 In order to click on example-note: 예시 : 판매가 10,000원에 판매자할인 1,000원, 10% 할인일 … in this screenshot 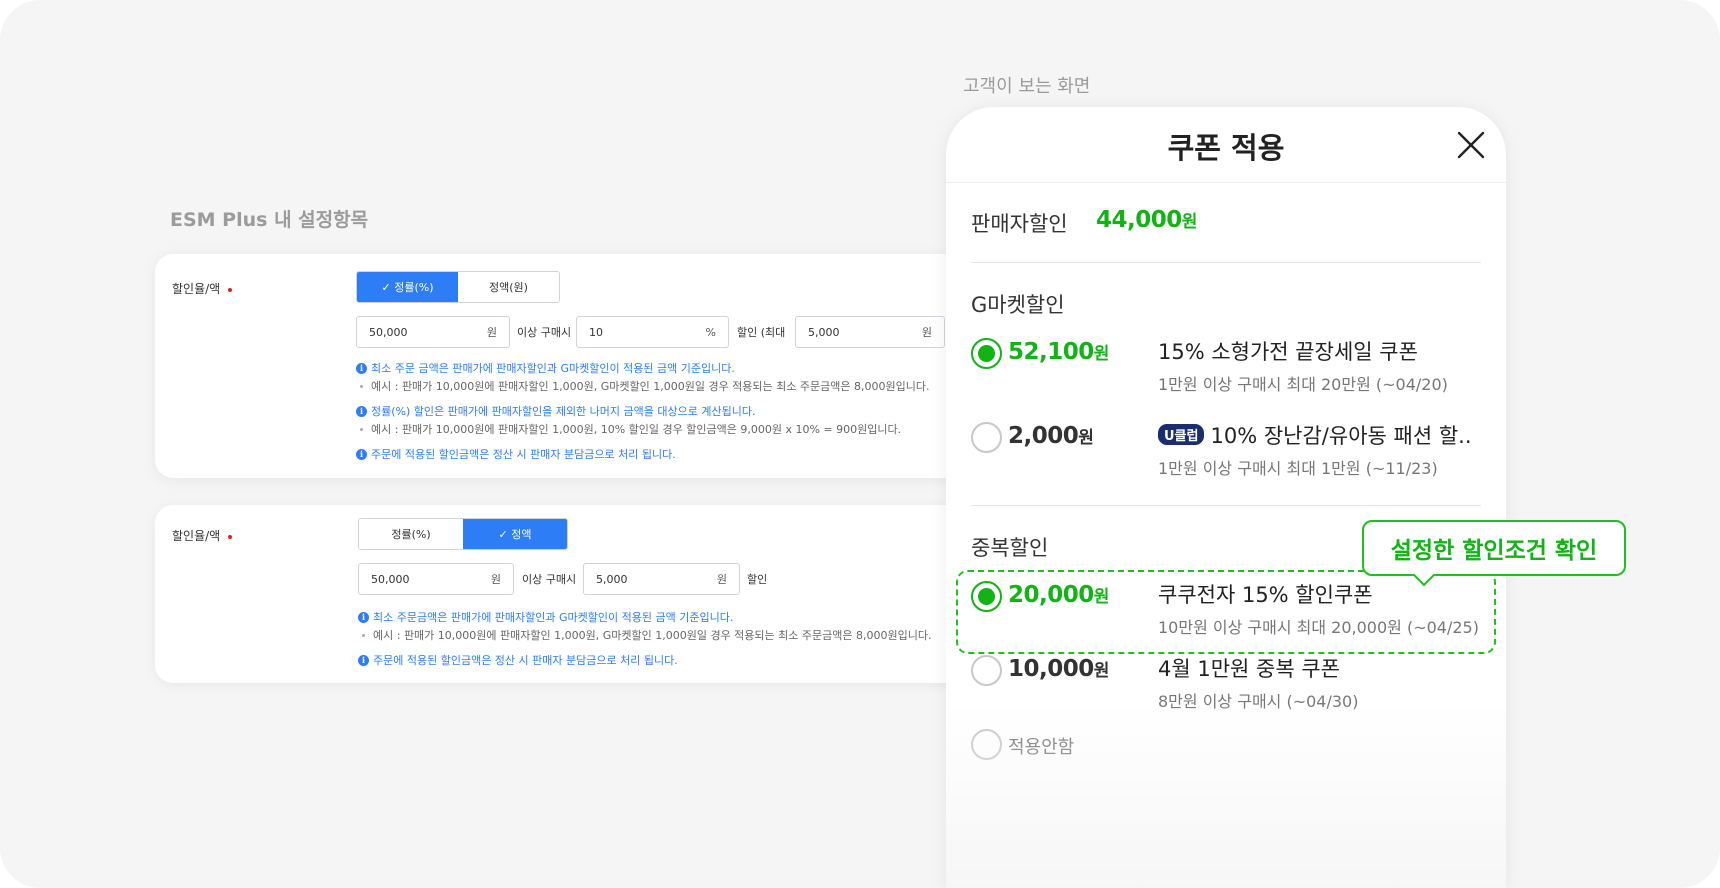, I will do `click(628, 429)`.